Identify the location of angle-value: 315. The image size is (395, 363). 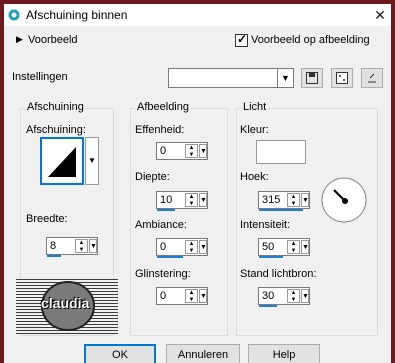
(271, 200).